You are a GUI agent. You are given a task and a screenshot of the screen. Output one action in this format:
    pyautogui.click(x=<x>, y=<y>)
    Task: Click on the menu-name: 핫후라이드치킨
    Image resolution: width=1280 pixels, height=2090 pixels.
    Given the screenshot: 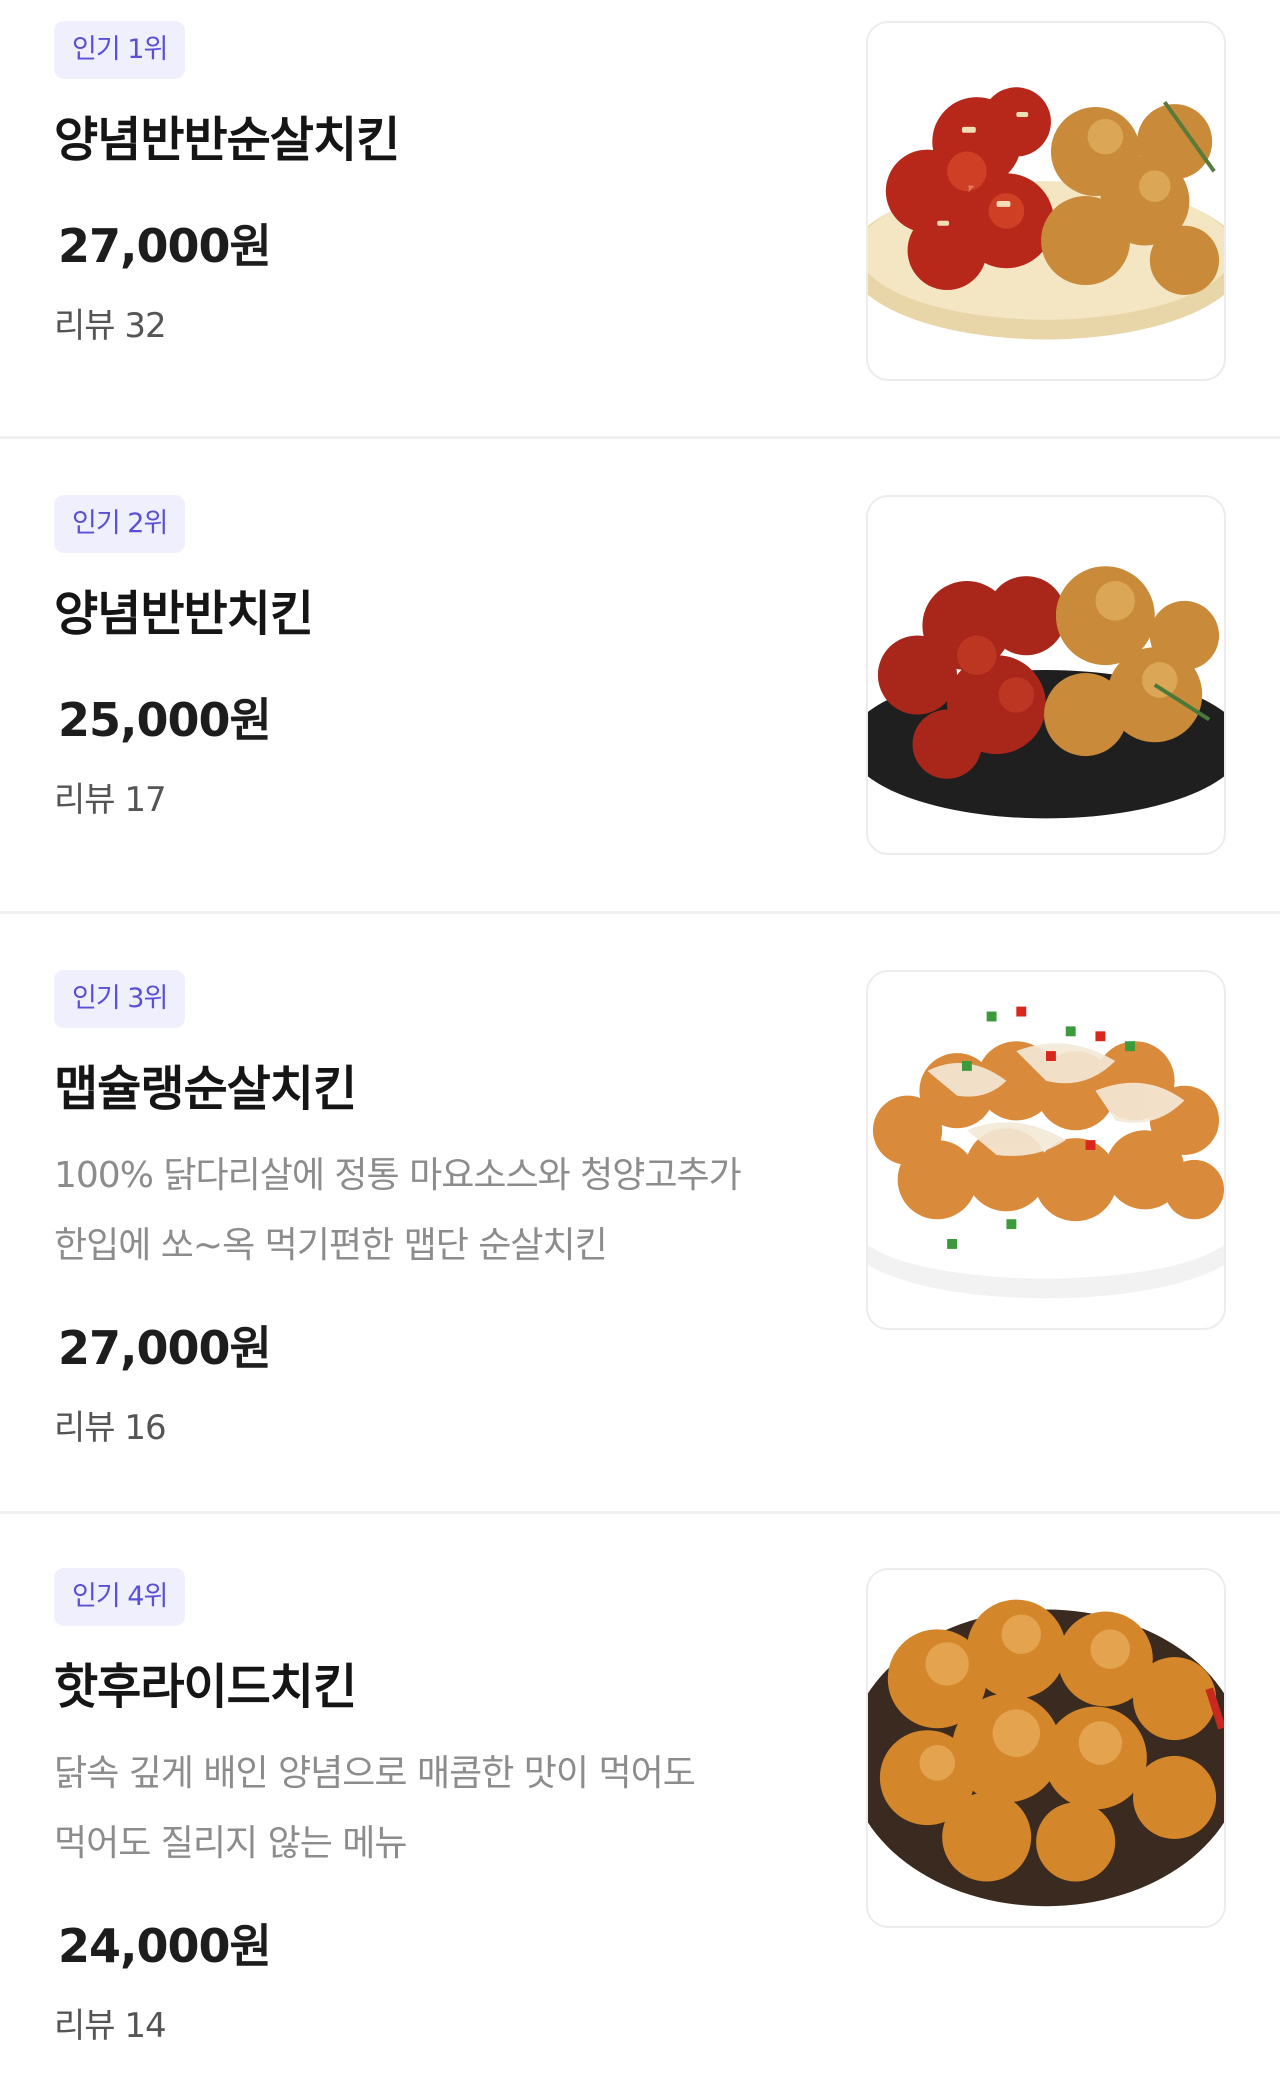 What is the action you would take?
    pyautogui.click(x=205, y=1687)
    